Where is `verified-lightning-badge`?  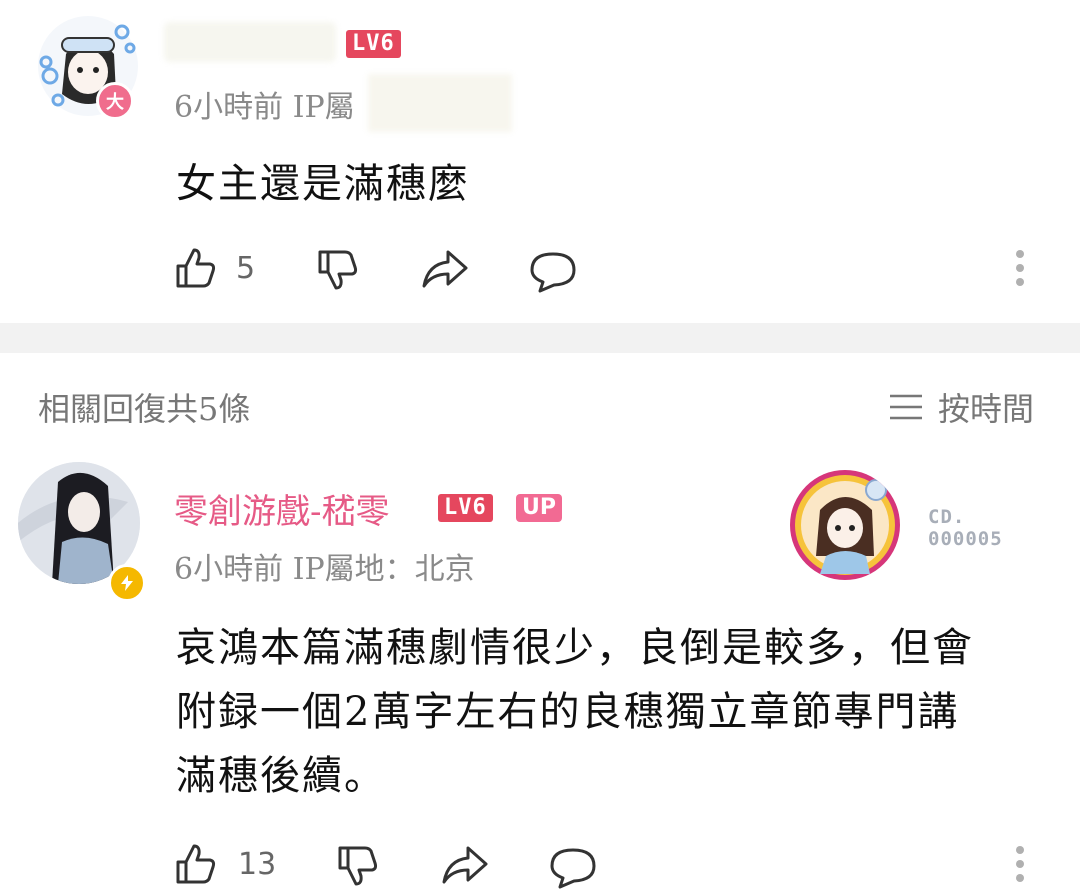 verified-lightning-badge is located at coordinates (127, 583).